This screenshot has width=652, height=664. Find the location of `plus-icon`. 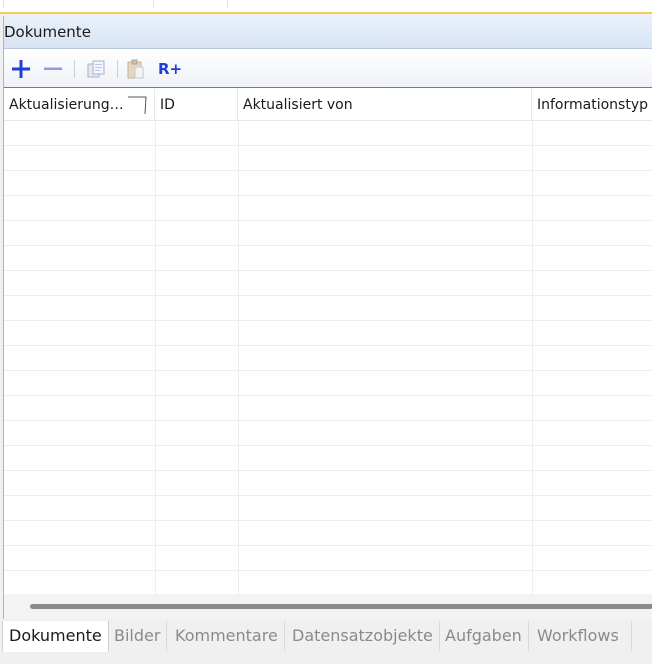

plus-icon is located at coordinates (21, 69).